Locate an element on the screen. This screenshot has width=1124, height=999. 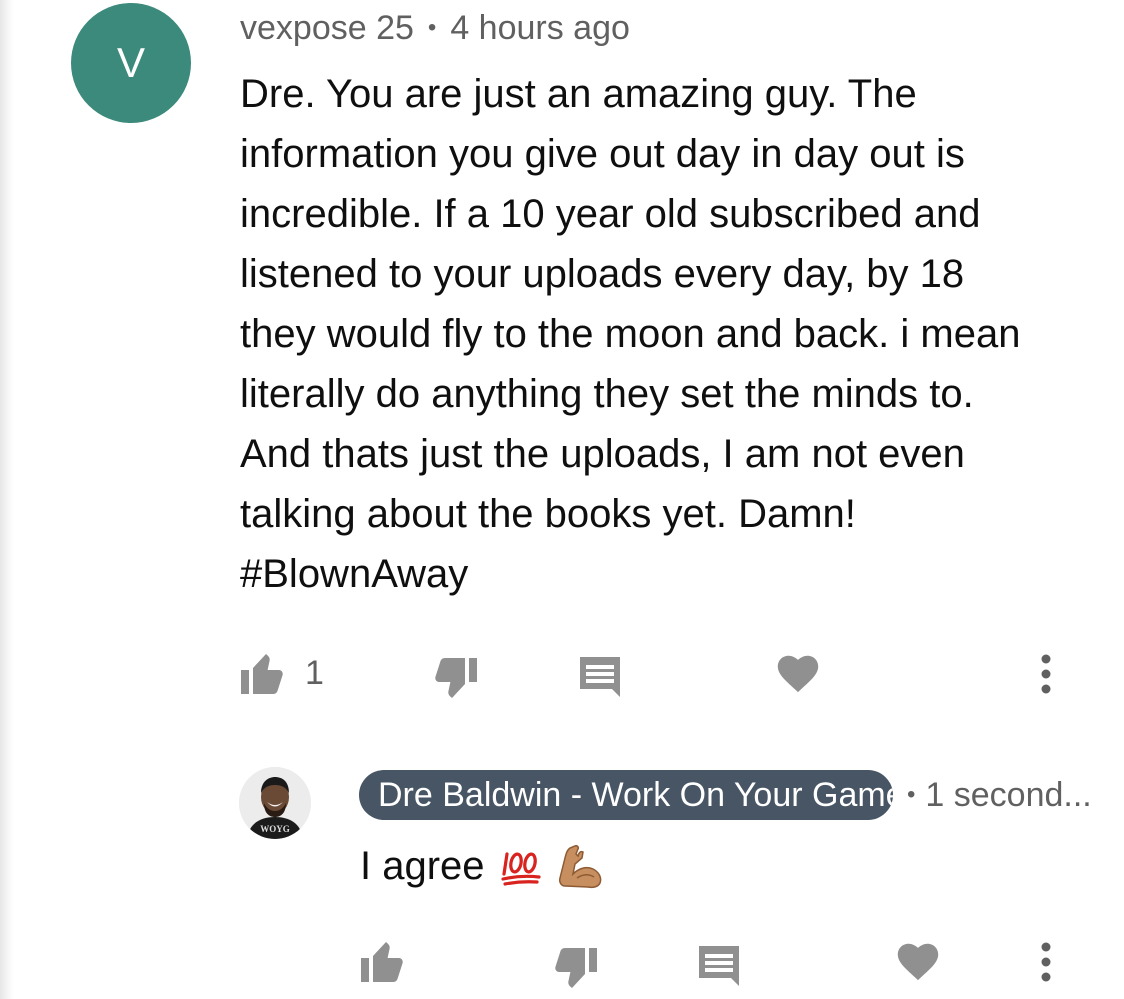
reply-action-bar is located at coordinates (562, 962).